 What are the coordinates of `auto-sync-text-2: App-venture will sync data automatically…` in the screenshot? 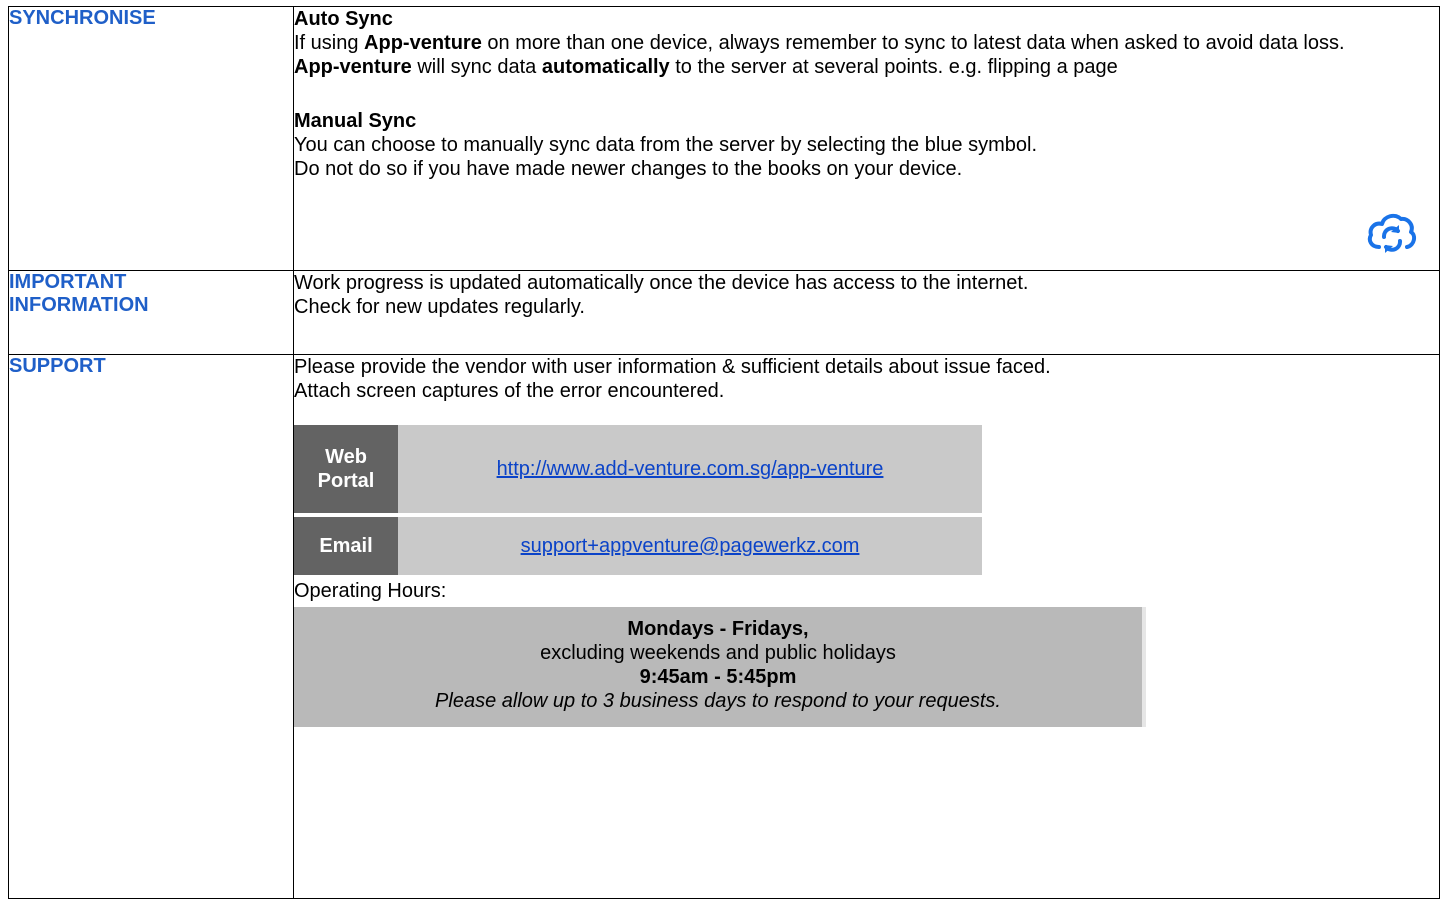 It's located at (706, 67).